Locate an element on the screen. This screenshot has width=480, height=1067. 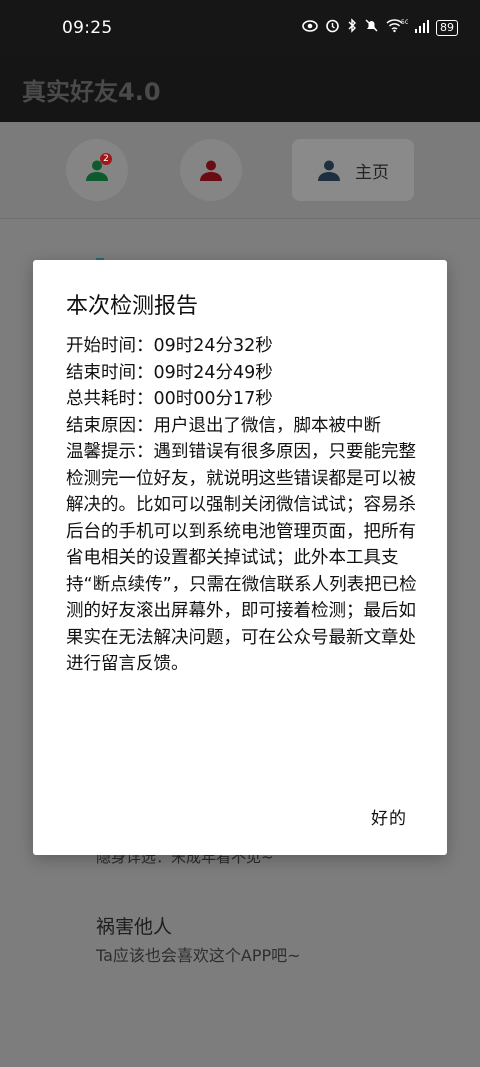
app-title: 真实好友4.0 is located at coordinates (91, 92).